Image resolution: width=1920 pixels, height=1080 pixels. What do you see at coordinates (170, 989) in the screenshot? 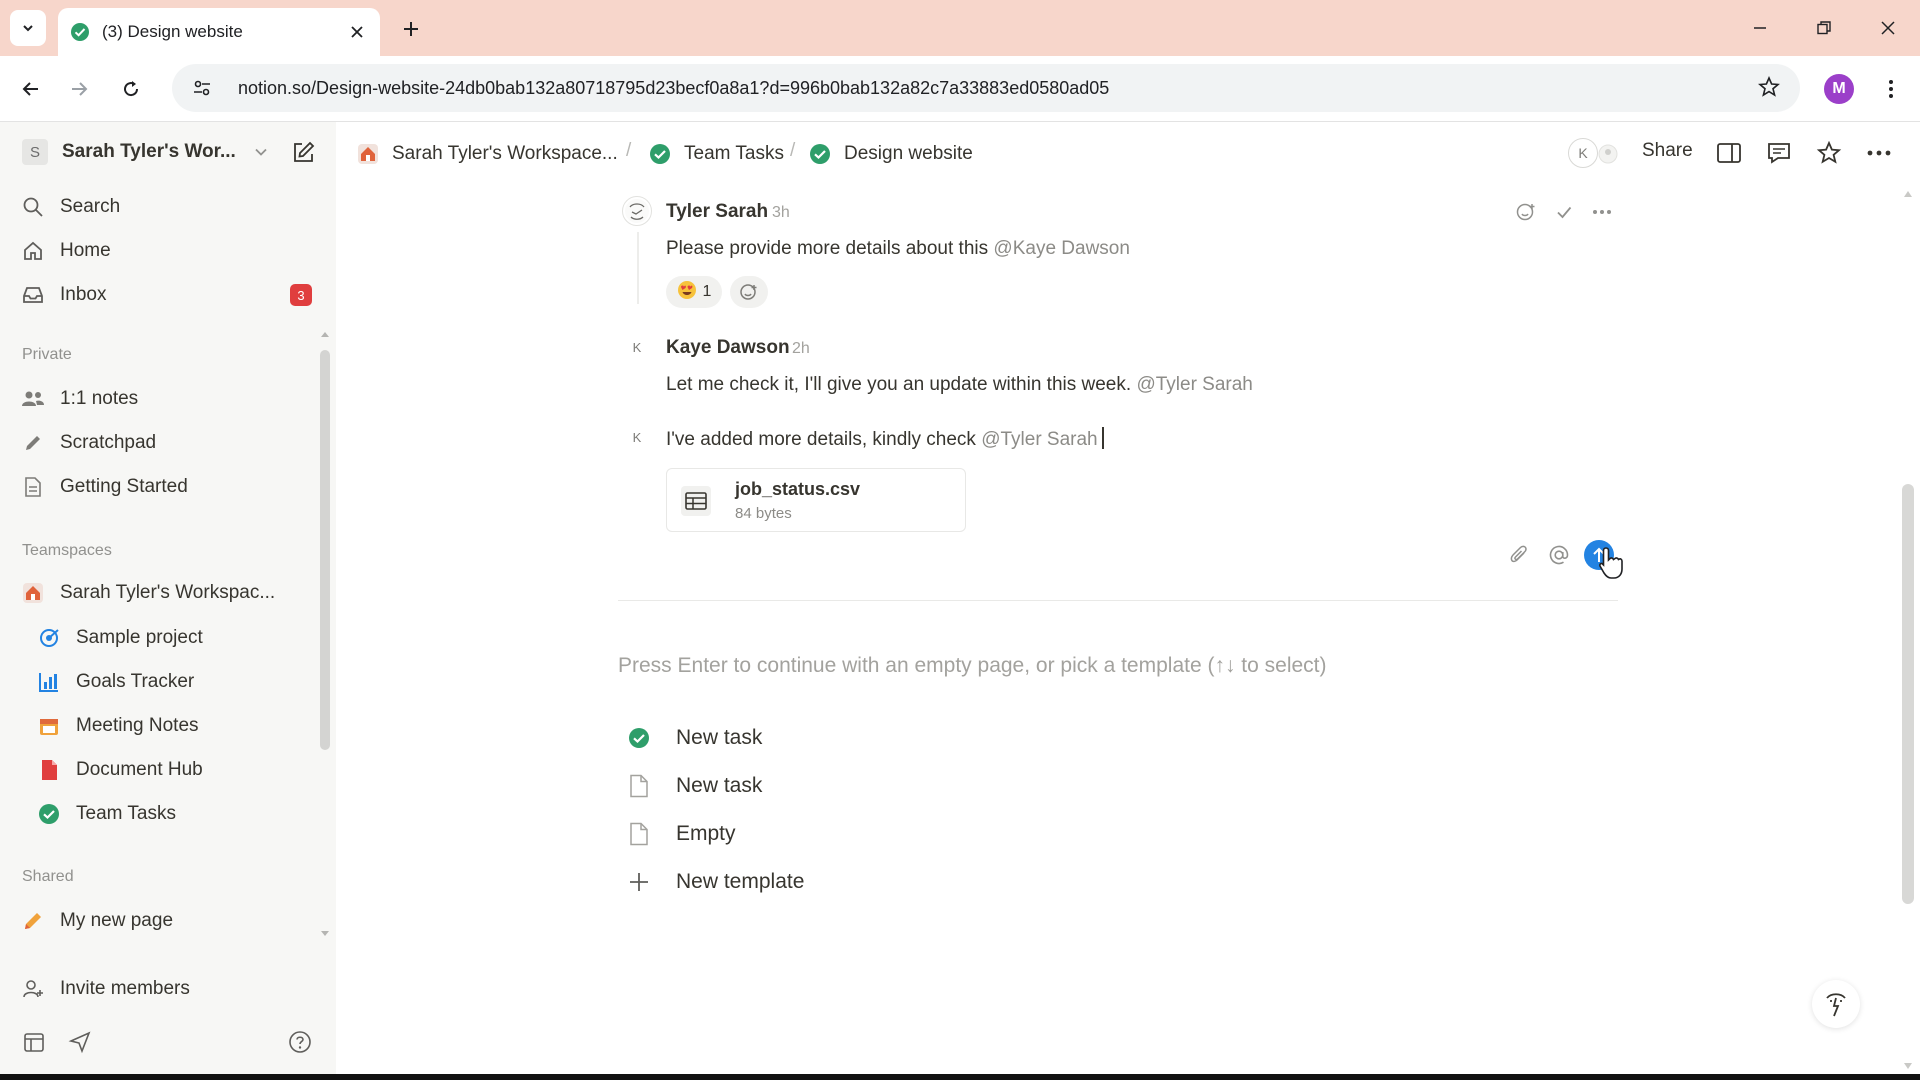
I see `sidebar-item-invite-members: Invite members` at bounding box center [170, 989].